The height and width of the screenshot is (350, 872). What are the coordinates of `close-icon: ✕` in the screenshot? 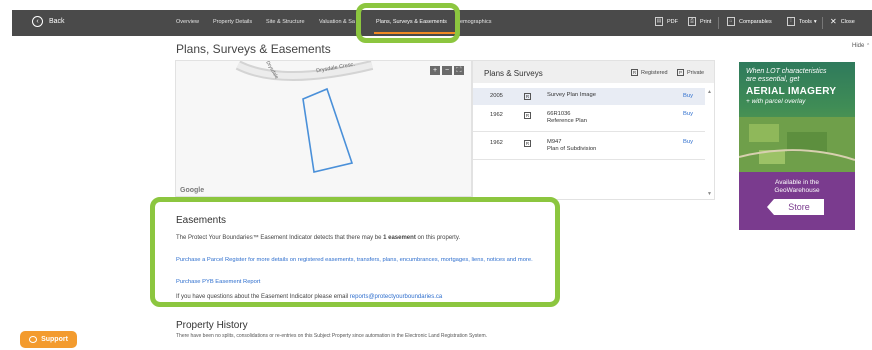 It's located at (833, 21).